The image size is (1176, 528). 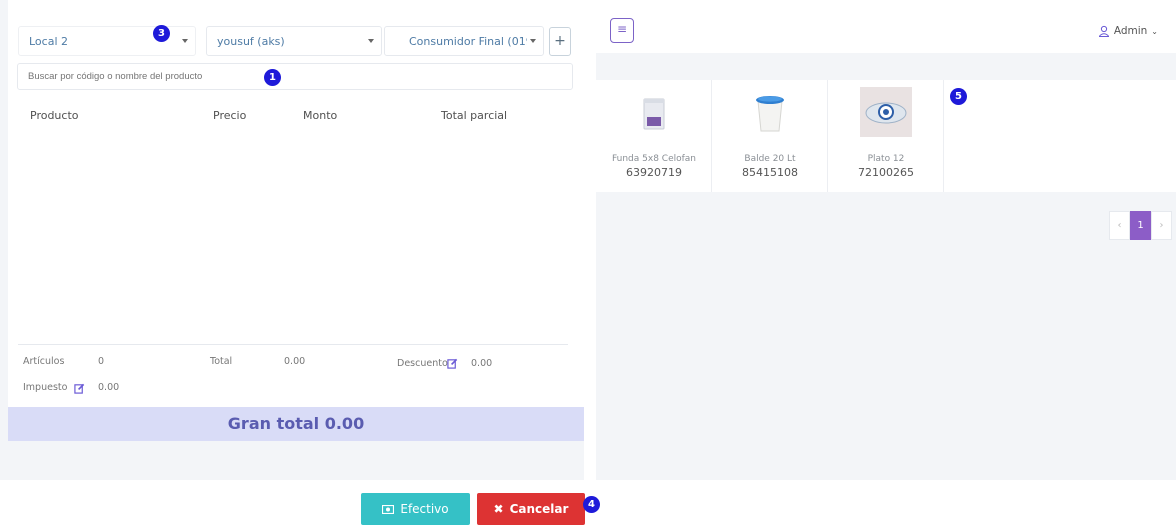 I want to click on user-menu: Admin ⌄, so click(x=1128, y=31).